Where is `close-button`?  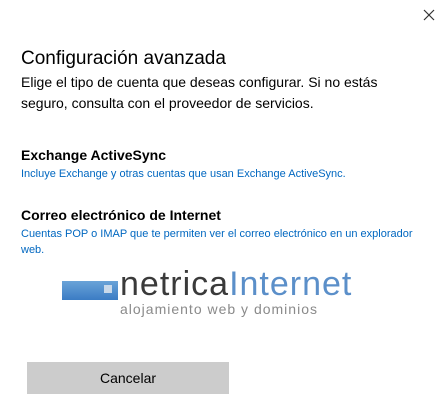
close-button is located at coordinates (429, 15).